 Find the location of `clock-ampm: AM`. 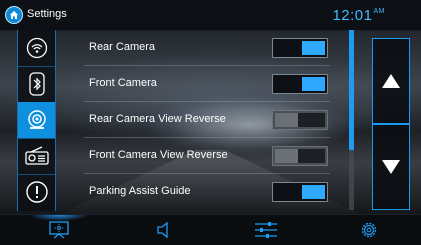

clock-ampm: AM is located at coordinates (379, 11).